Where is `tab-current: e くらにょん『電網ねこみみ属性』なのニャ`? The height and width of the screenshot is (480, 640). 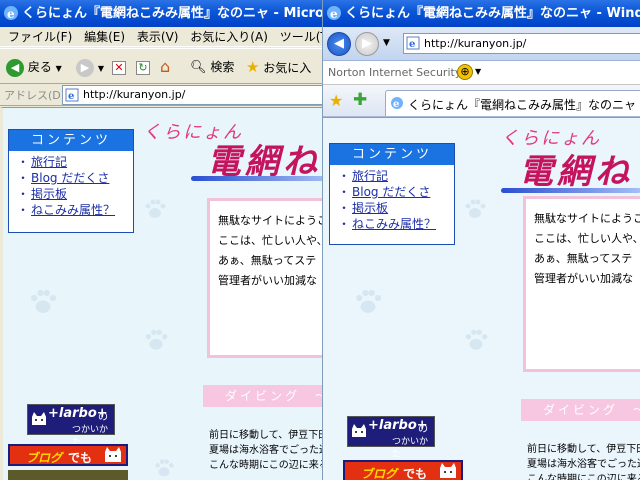 tab-current: e くらにょん『電網ねこみみ属性』なのニャ is located at coordinates (512, 103).